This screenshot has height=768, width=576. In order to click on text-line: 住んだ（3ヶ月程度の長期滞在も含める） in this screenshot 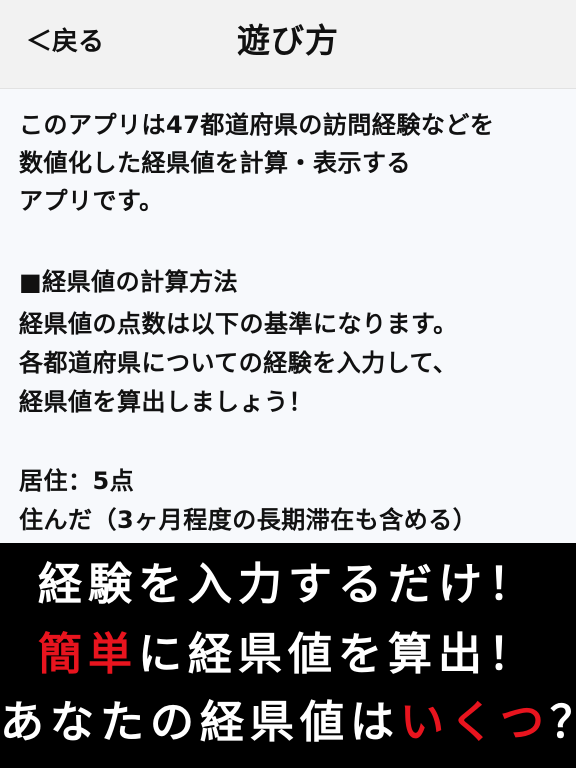, I will do `click(248, 520)`.